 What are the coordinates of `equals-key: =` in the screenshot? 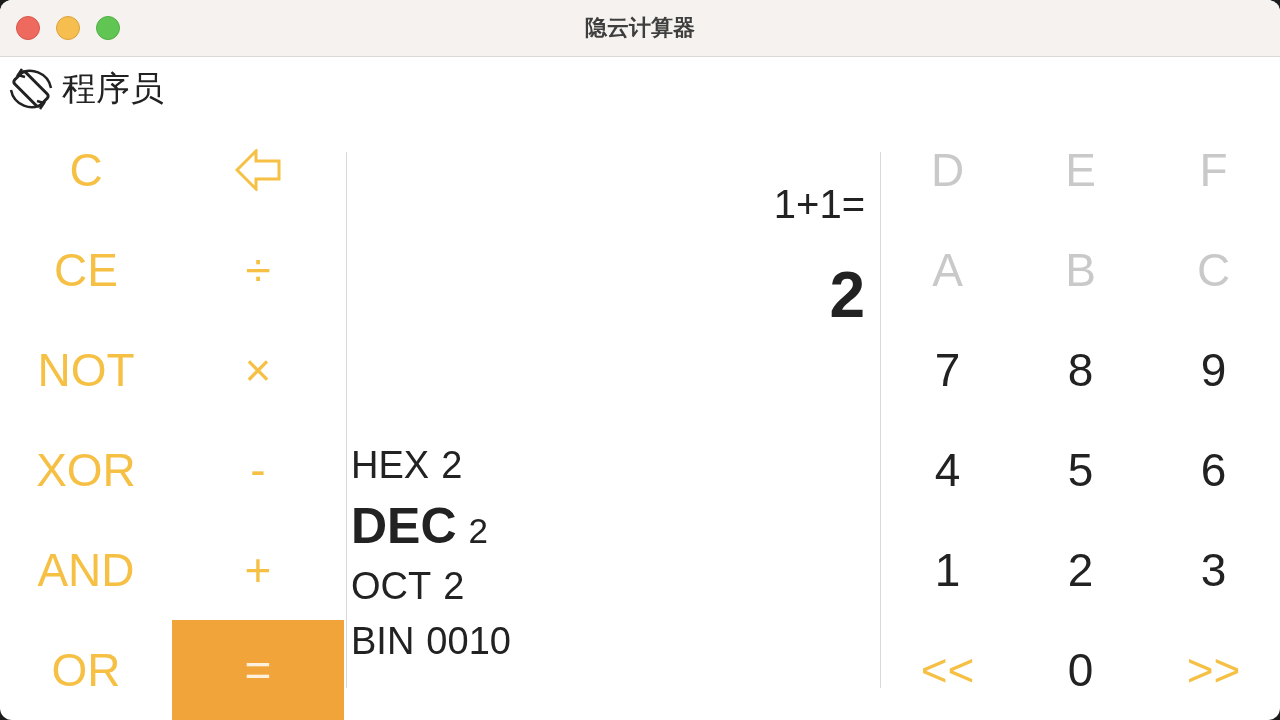 It's located at (258, 670).